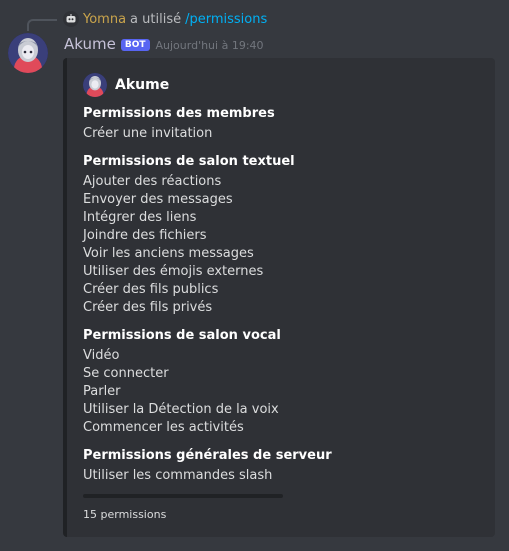 The width and height of the screenshot is (509, 551). I want to click on embed-footer: 15 permissions, so click(125, 514).